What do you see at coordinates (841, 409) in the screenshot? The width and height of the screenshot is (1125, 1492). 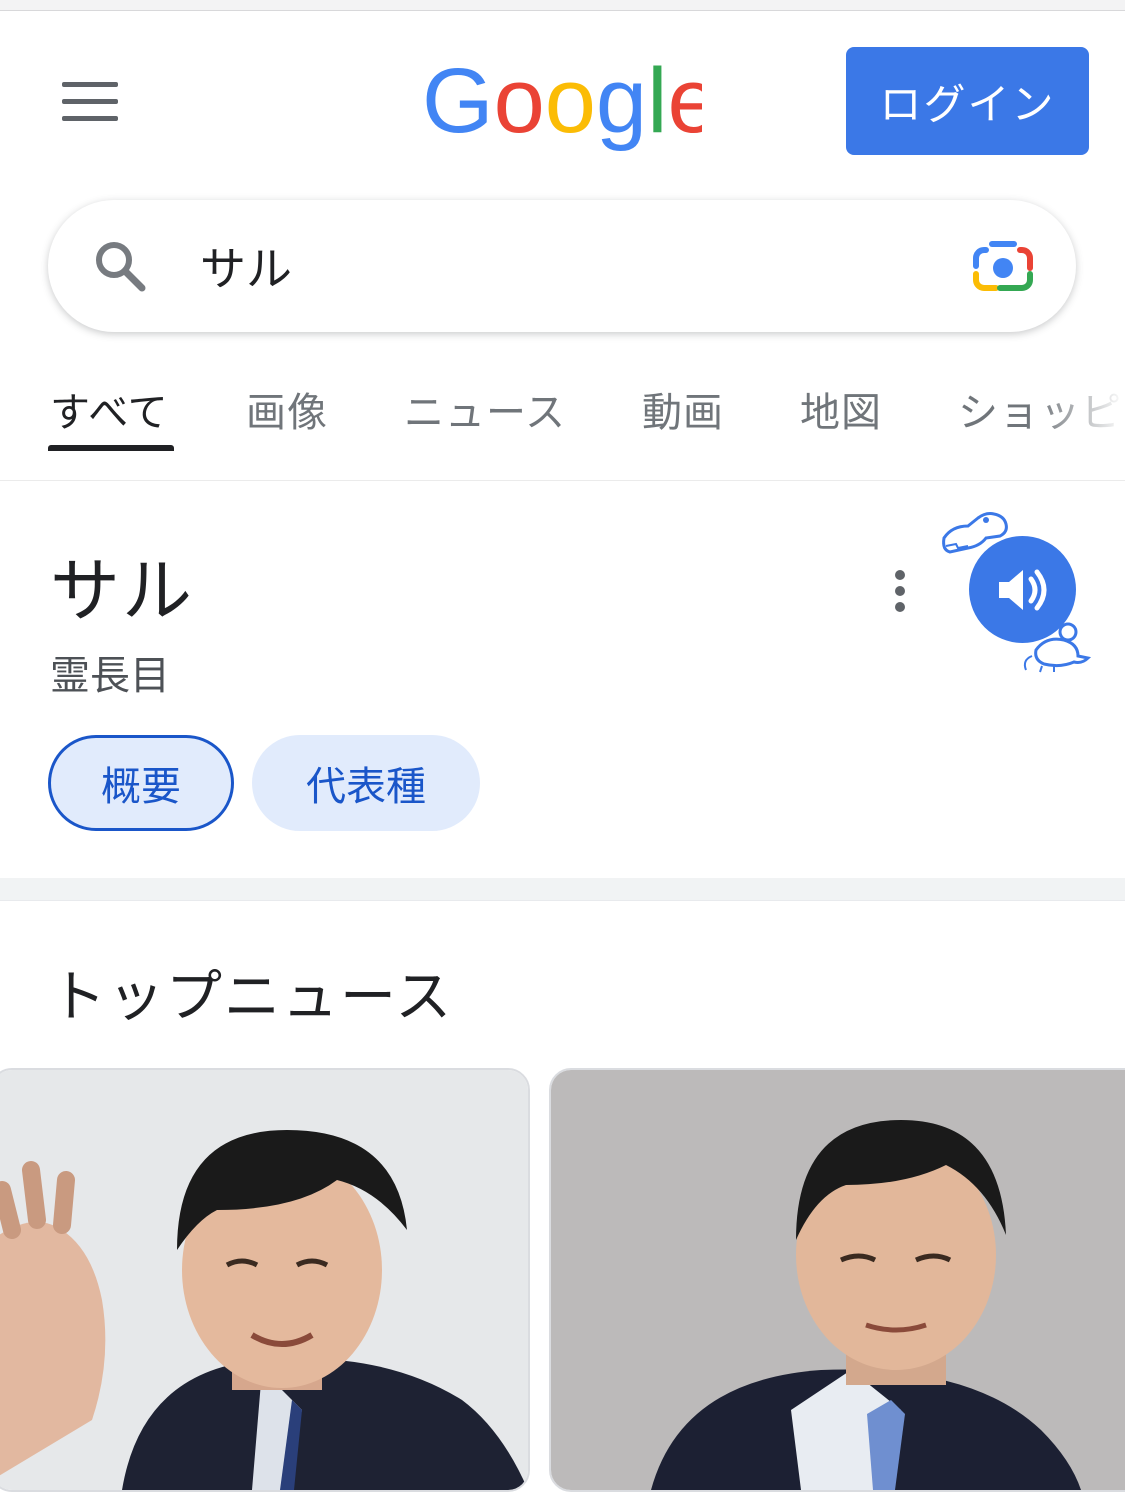 I see `tab-maps: 地図` at bounding box center [841, 409].